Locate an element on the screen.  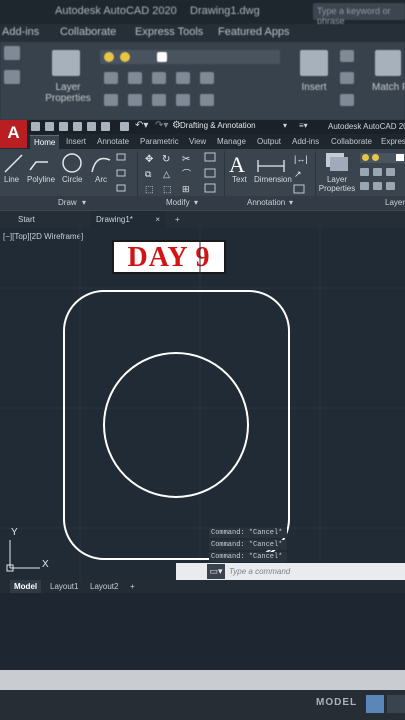
dimension-icon is located at coordinates (271, 166).